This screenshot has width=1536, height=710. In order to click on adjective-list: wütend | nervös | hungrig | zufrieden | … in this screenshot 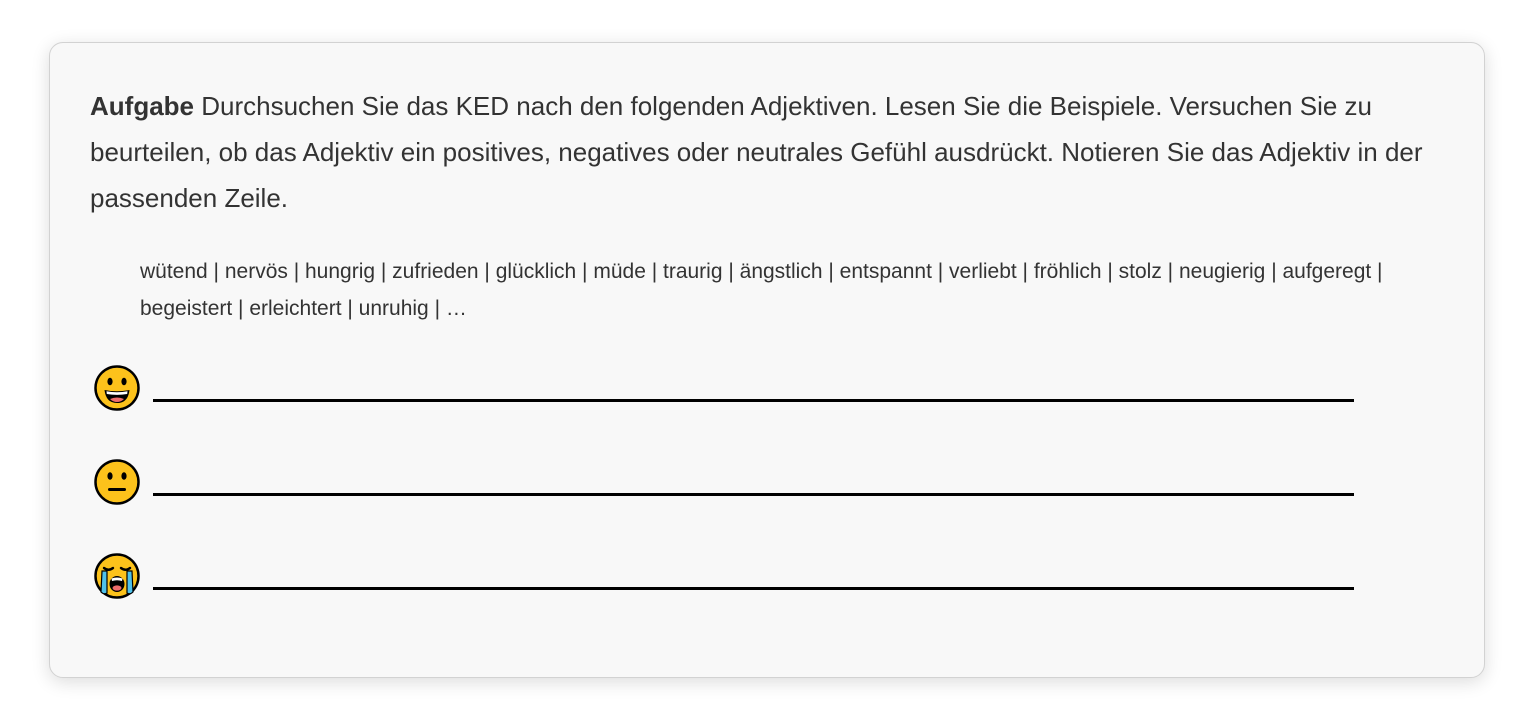, I will do `click(761, 290)`.